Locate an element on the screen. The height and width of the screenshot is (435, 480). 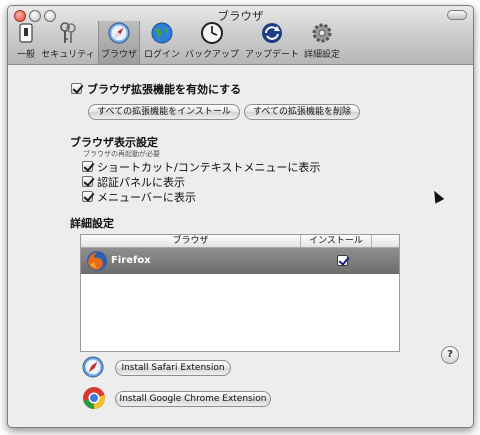
column-header-browser: ブラウザ is located at coordinates (191, 241).